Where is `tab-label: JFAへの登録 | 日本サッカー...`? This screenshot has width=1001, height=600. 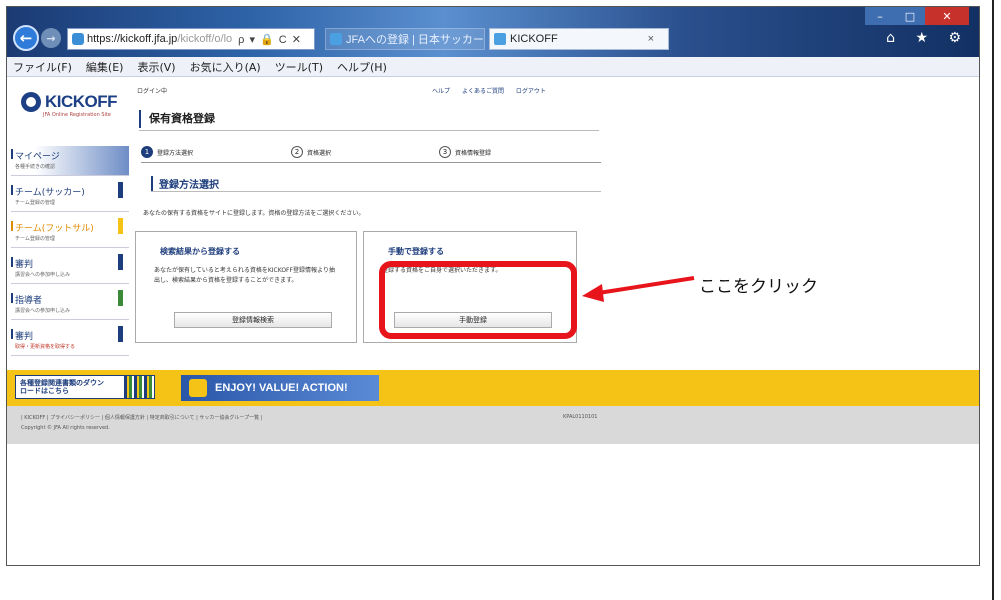
tab-label: JFAへの登録 | 日本サッカー... is located at coordinates (415, 40).